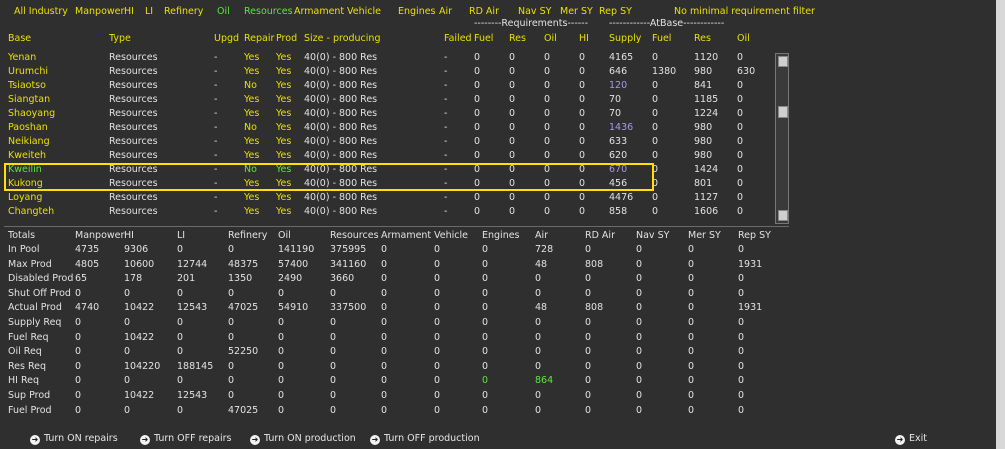 The height and width of the screenshot is (449, 1005). Describe the element at coordinates (782, 138) in the screenshot. I see `list-scrollbar` at that location.